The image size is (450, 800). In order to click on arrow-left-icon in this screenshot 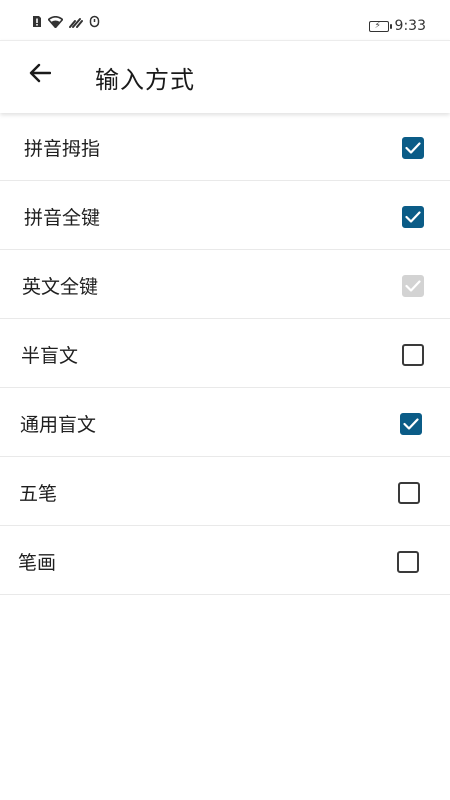, I will do `click(40, 75)`.